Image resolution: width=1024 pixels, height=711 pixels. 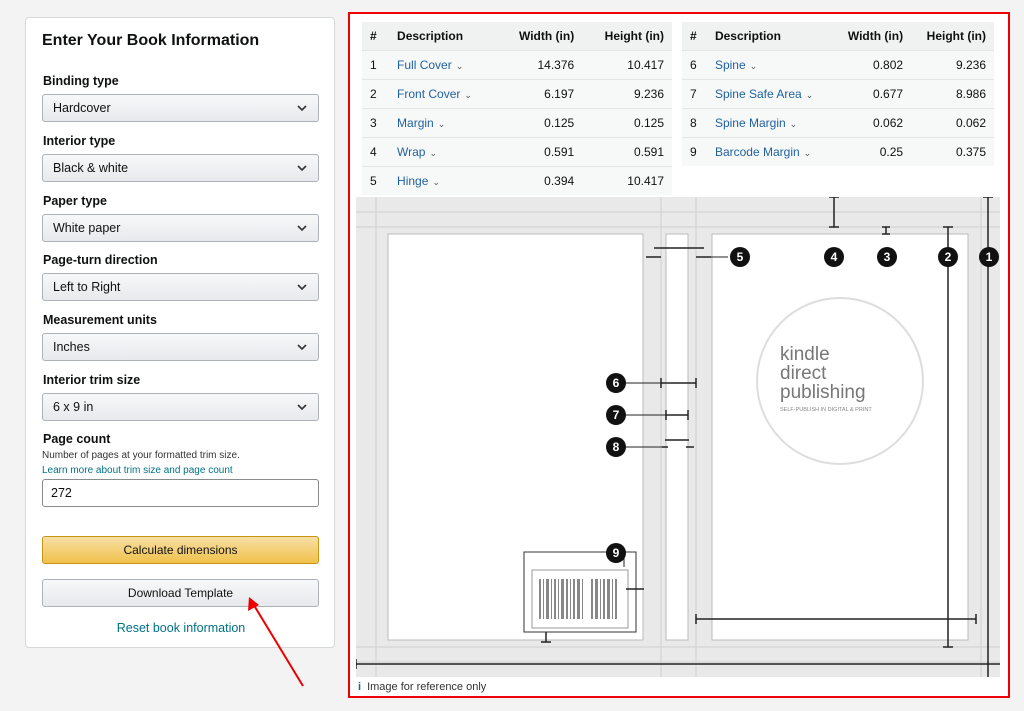 I want to click on row-description: Spine Safe Area ⌄, so click(x=769, y=94).